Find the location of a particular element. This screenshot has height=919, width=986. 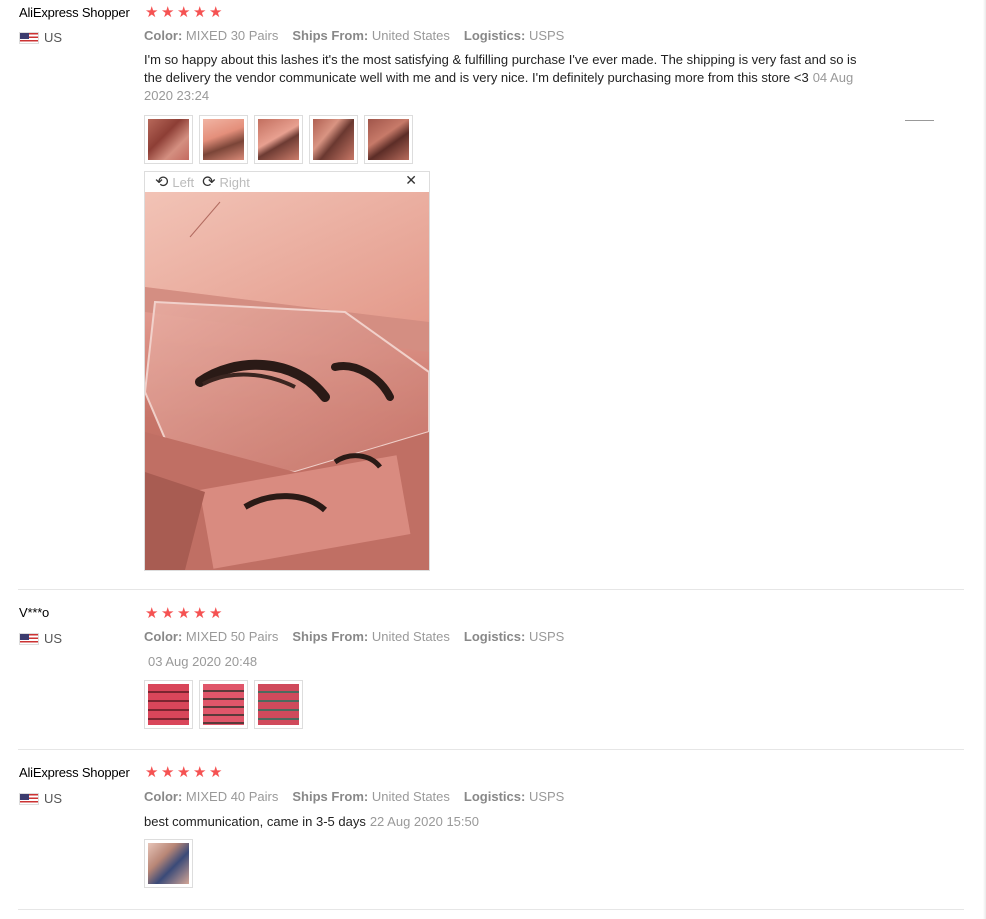

color-value: MIXED 50 Pairs is located at coordinates (232, 636).